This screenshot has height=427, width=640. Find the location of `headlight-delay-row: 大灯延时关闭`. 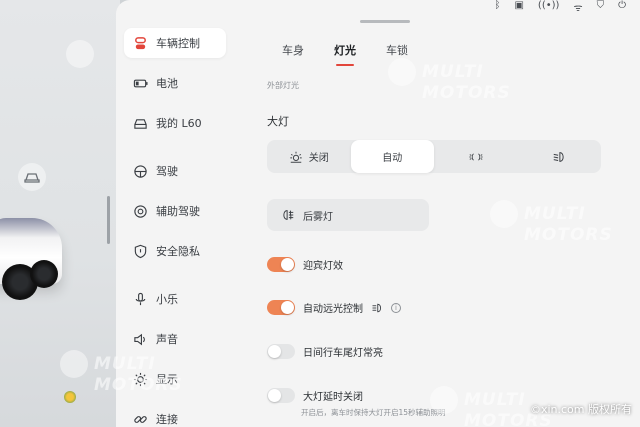

headlight-delay-row: 大灯延时关闭 is located at coordinates (315, 395).